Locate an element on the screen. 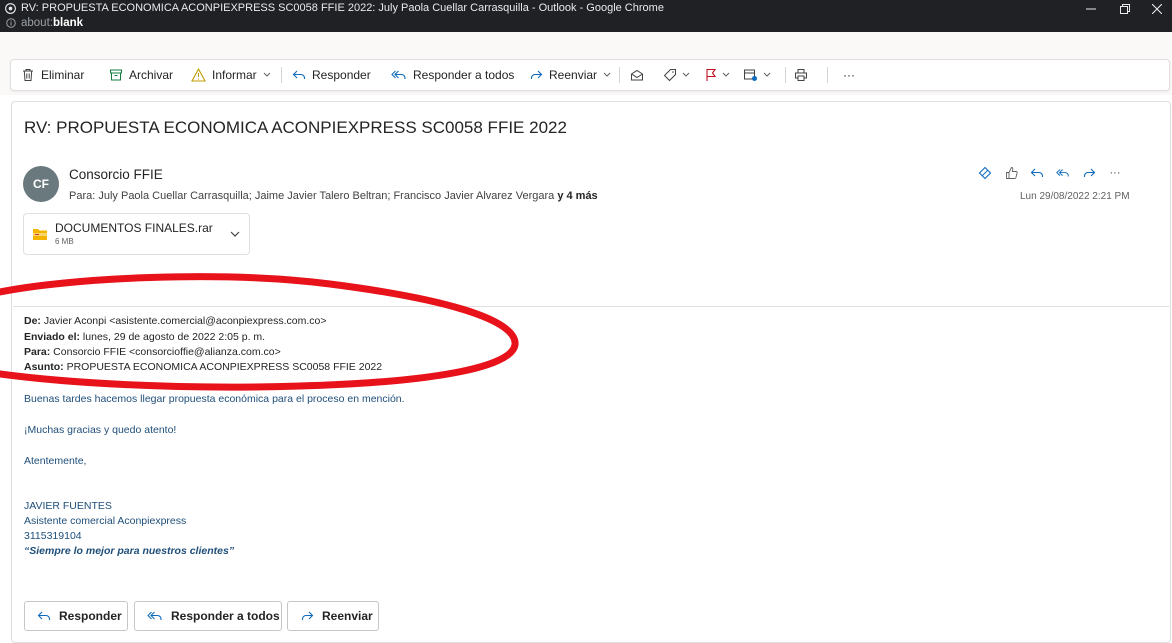  thumbs-up-icon is located at coordinates (1011, 173).